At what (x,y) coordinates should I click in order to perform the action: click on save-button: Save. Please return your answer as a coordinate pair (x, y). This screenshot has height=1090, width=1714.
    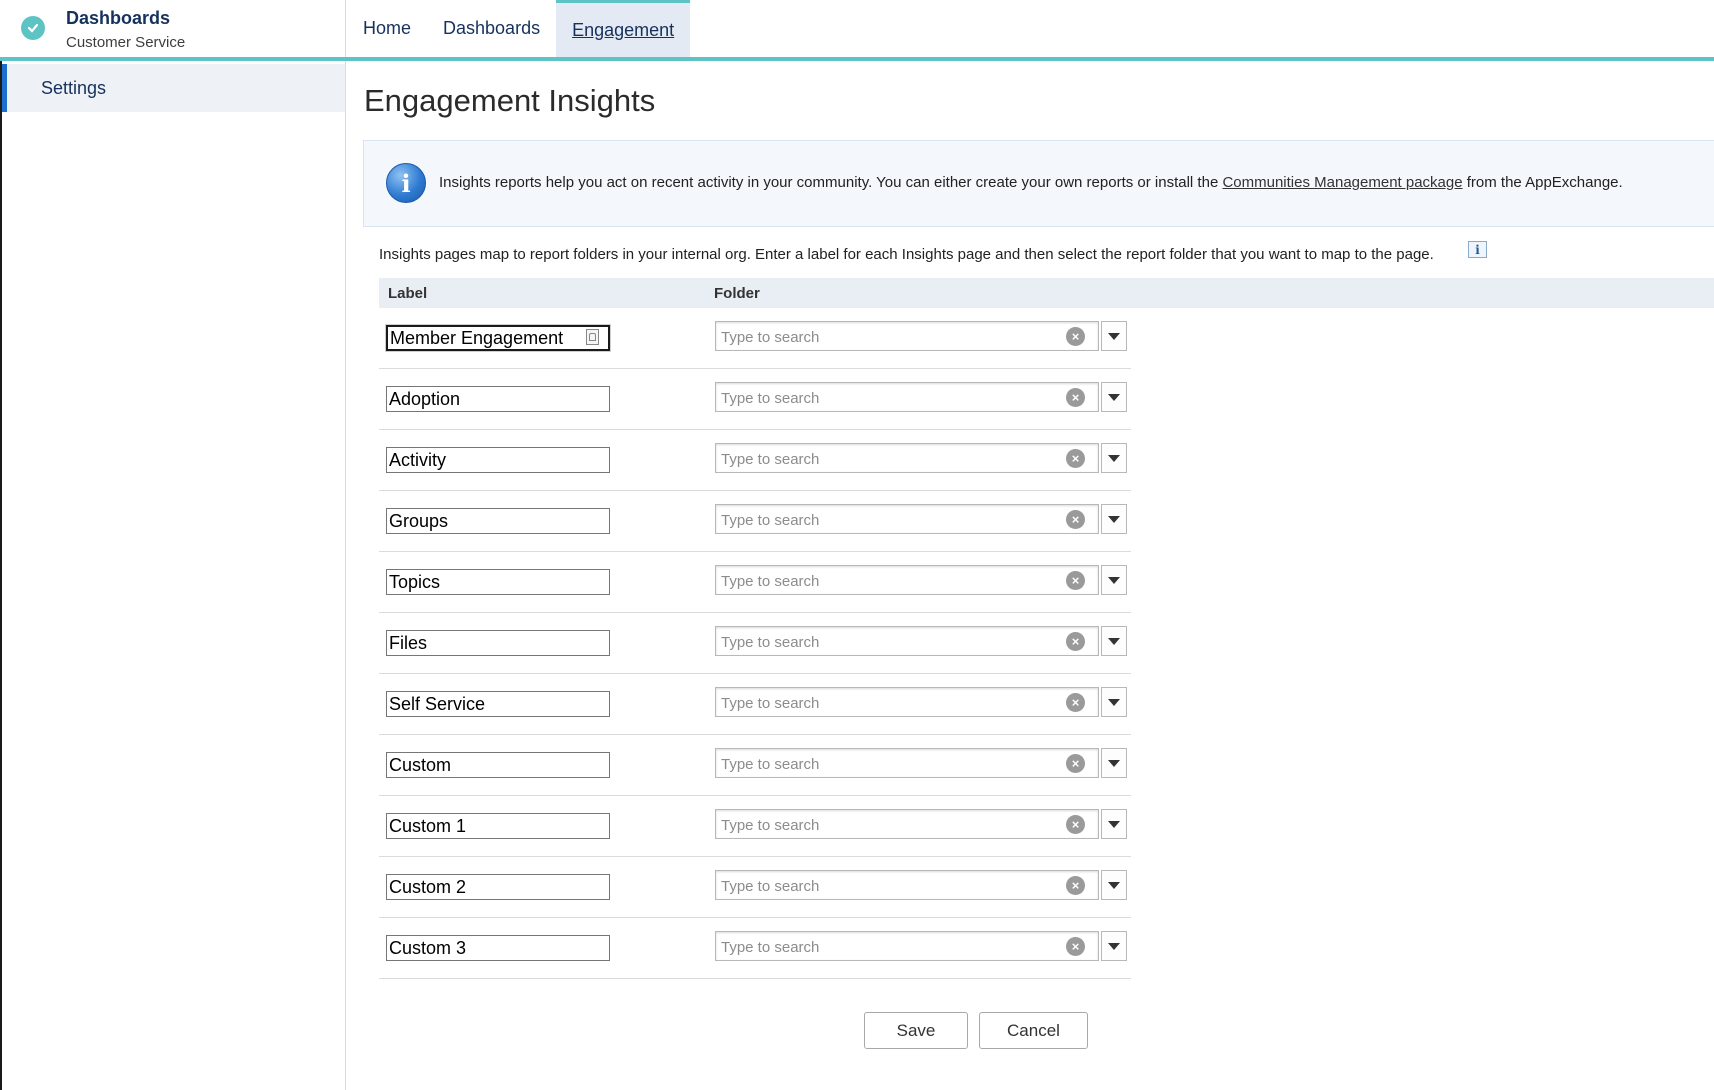
    Looking at the image, I should click on (916, 1030).